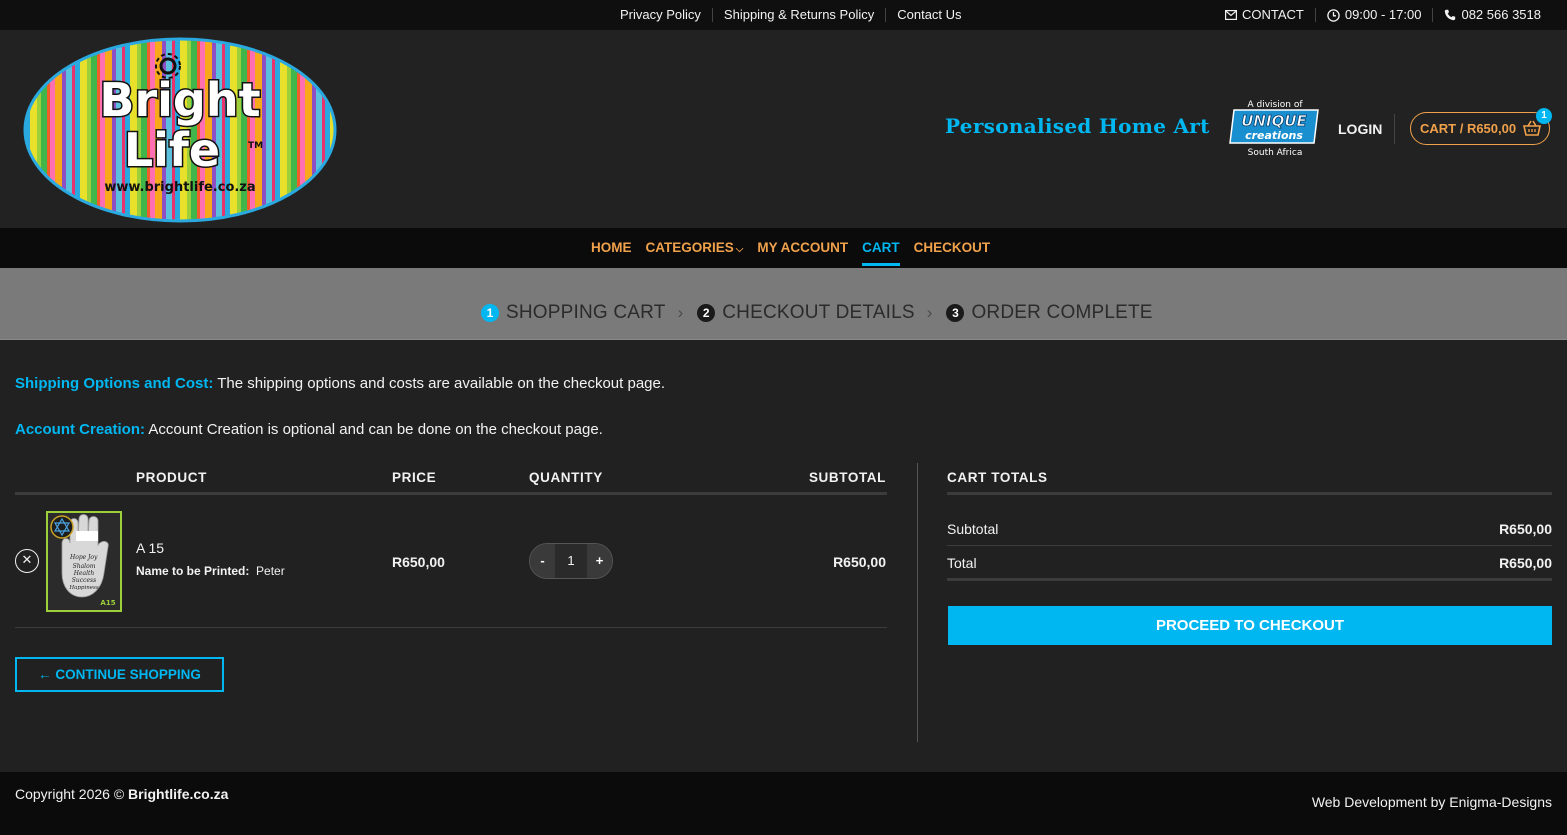 The height and width of the screenshot is (835, 1567). I want to click on nav-checkout-label: CHECKOUT, so click(952, 247).